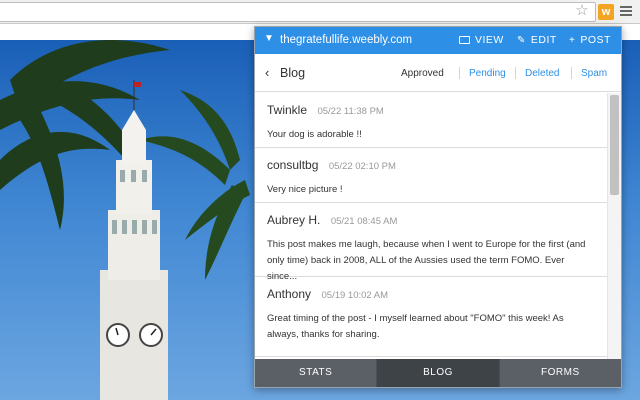 This screenshot has width=640, height=400. I want to click on comment-timestamp: 05/22 11:38 PM, so click(350, 111).